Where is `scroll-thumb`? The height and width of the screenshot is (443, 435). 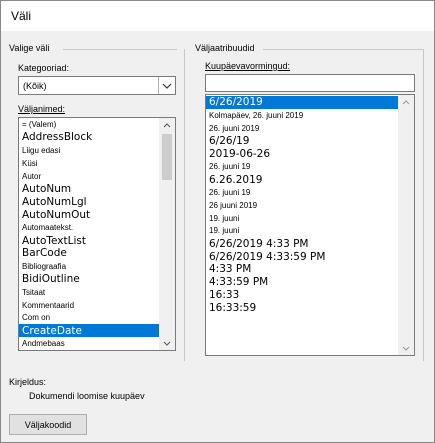 scroll-thumb is located at coordinates (167, 157).